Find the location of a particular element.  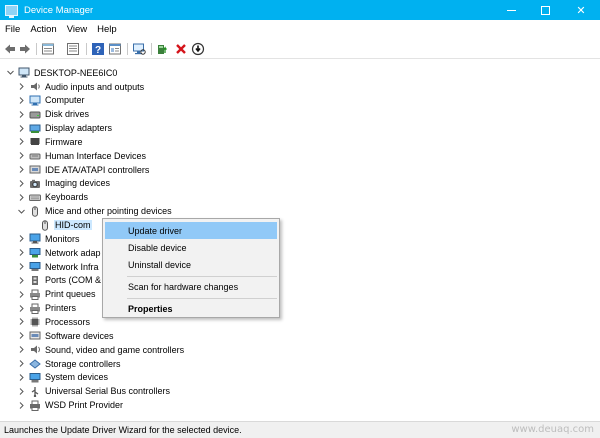

tree-category: System devices is located at coordinates (63, 377).